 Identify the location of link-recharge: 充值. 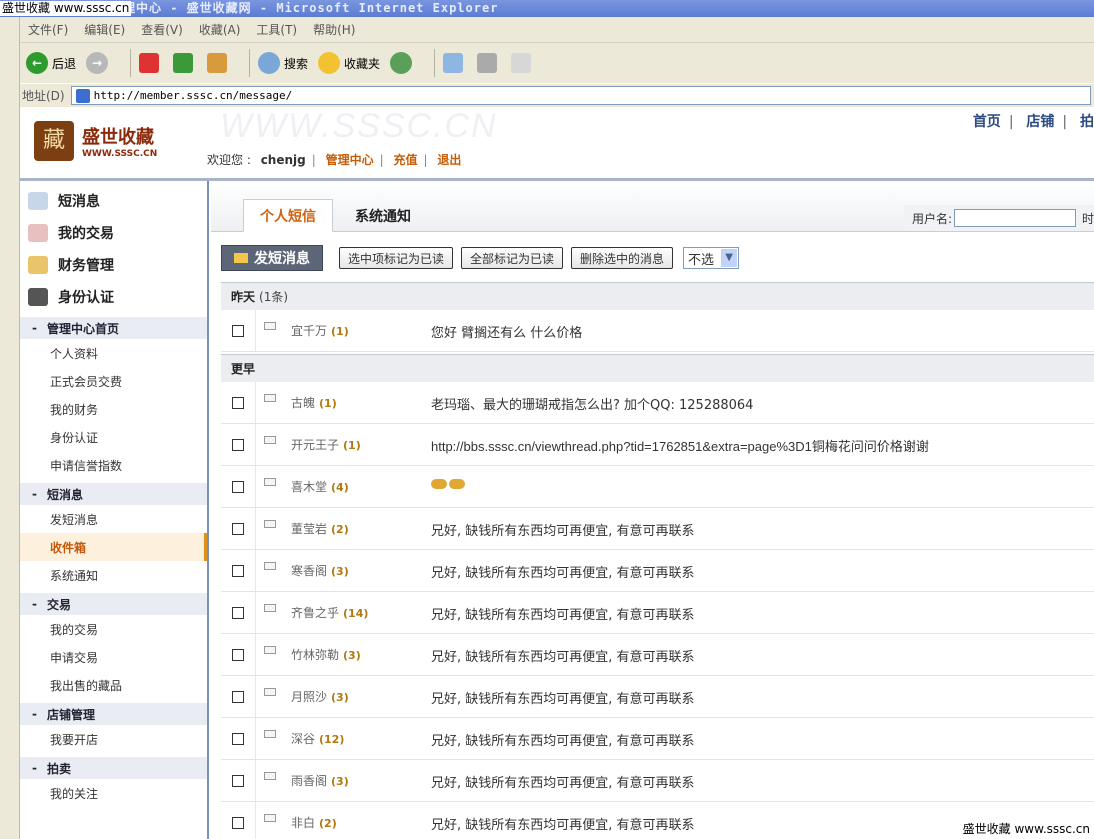
(406, 160).